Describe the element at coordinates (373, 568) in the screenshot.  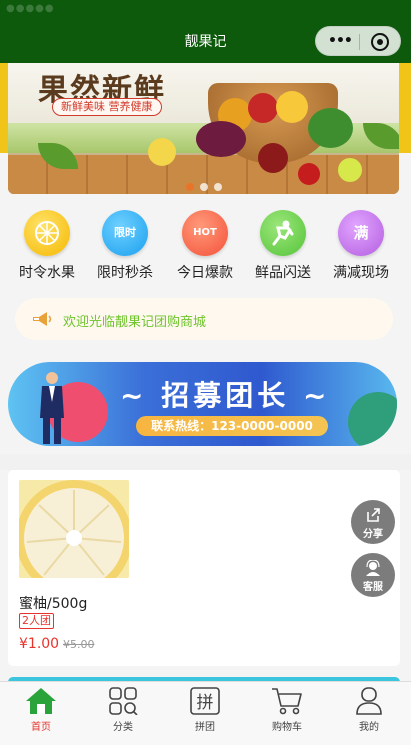
I see `customer-service-icon` at that location.